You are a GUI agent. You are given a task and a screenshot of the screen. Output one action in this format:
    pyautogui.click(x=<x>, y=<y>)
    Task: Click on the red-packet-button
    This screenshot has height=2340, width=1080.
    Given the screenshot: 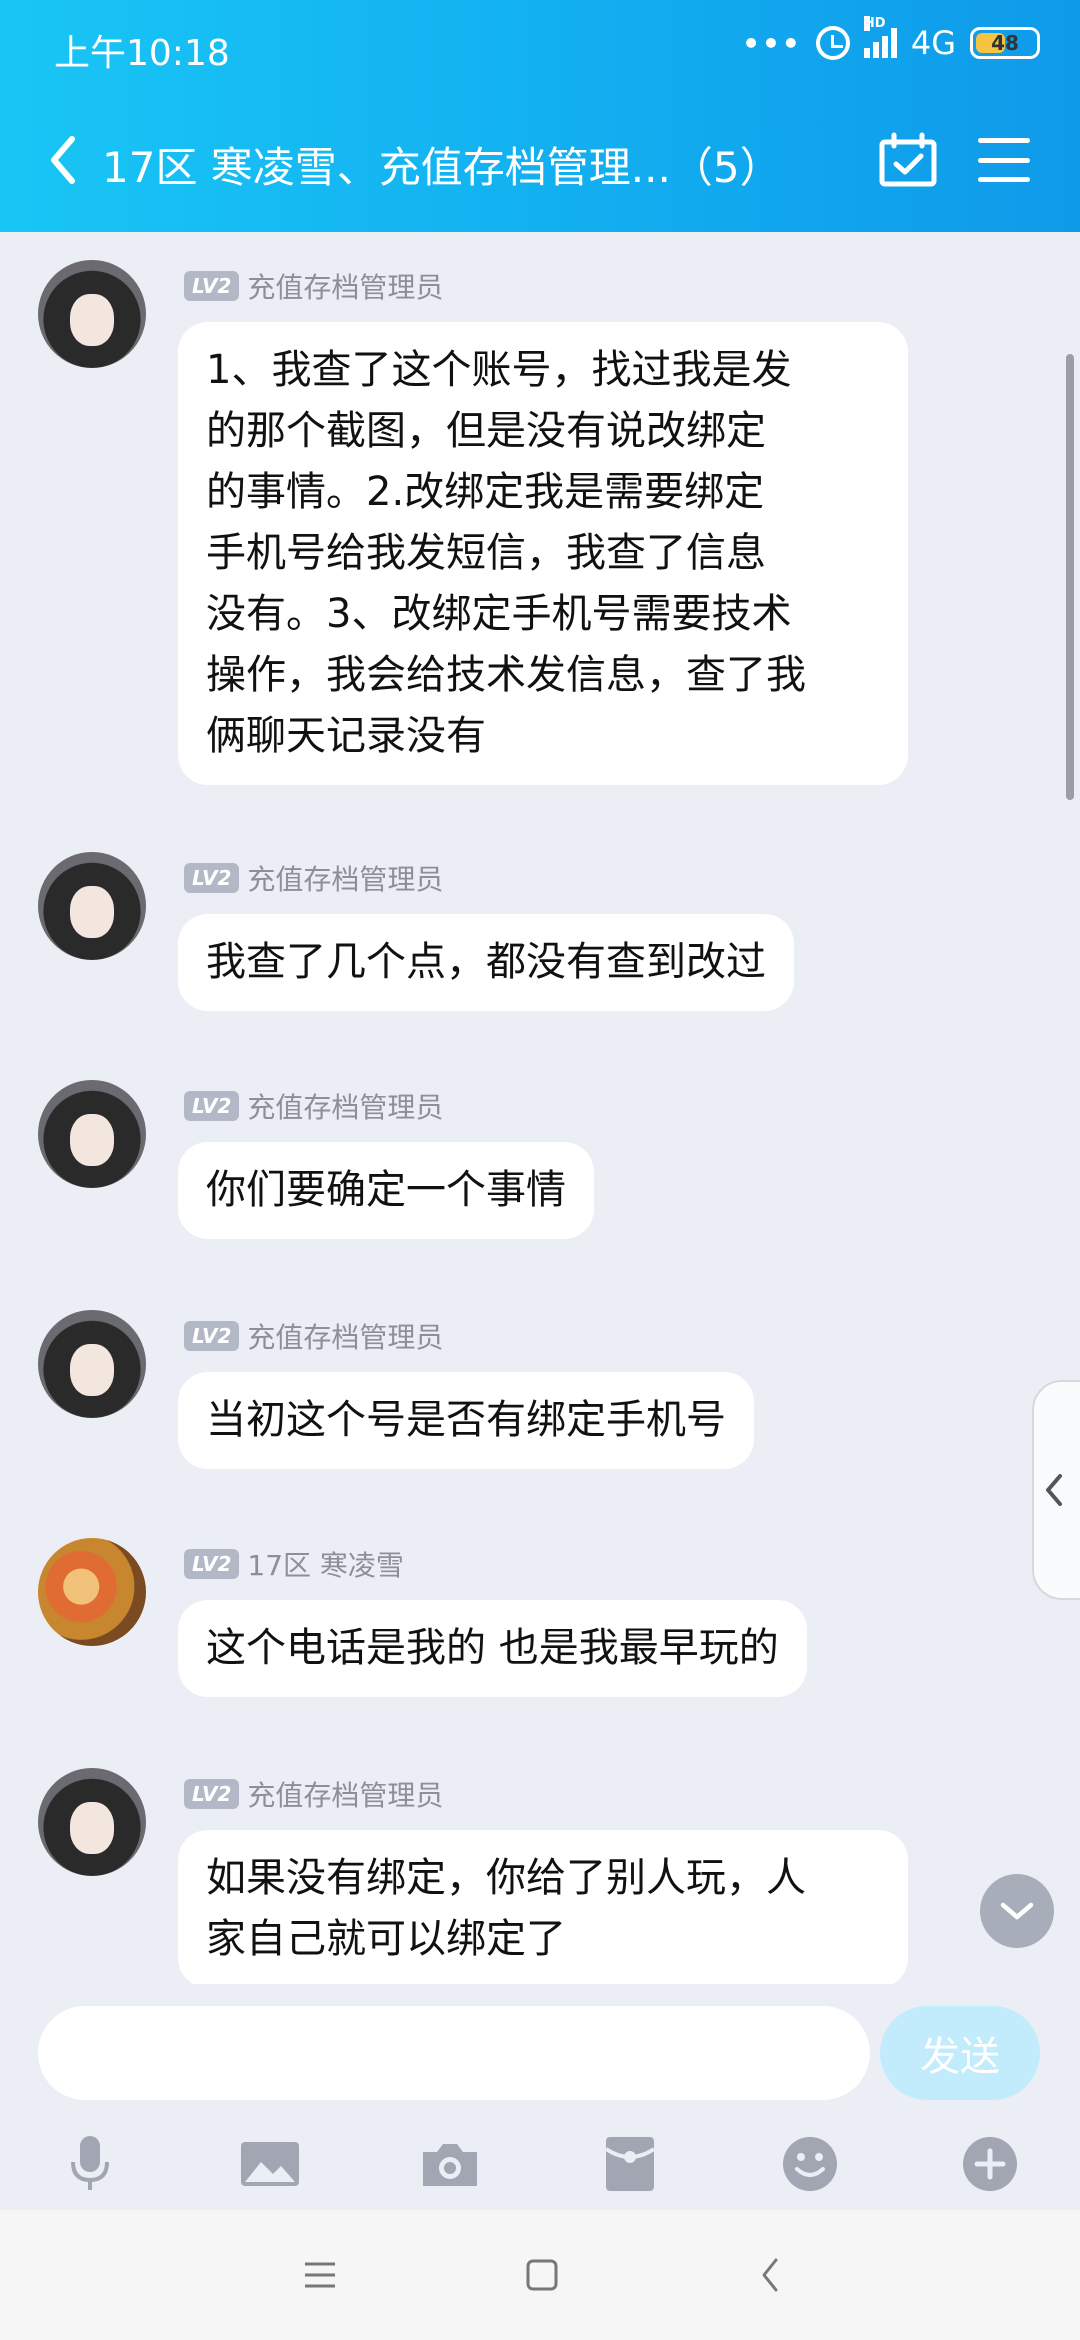 What is the action you would take?
    pyautogui.click(x=630, y=2164)
    